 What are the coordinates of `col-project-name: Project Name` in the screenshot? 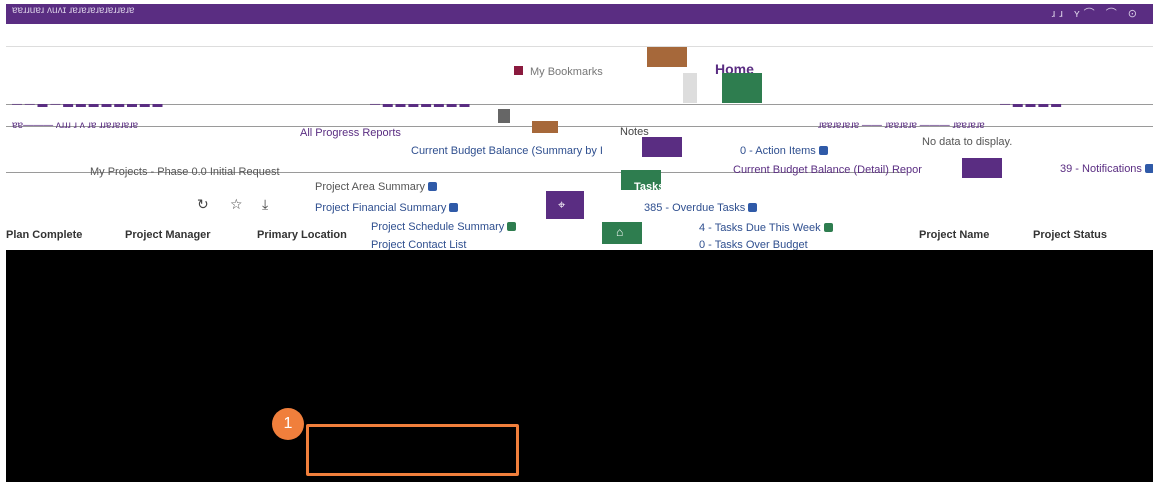 It's located at (954, 235).